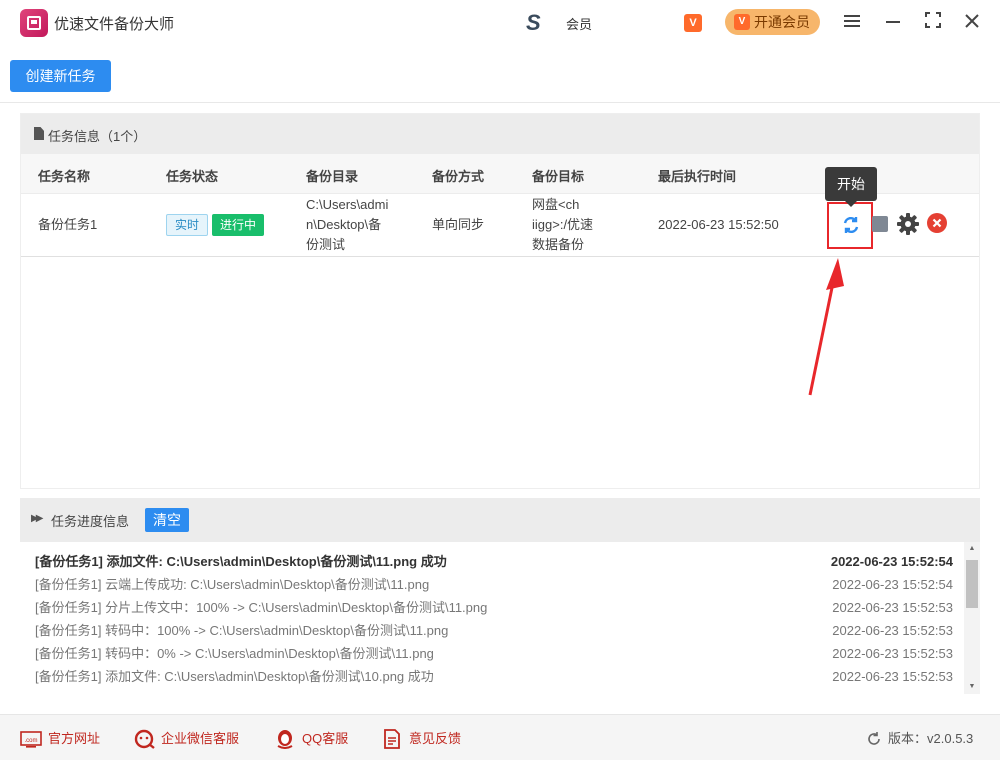 Image resolution: width=1000 pixels, height=760 pixels. I want to click on column-header-directory: 备份目录, so click(332, 176).